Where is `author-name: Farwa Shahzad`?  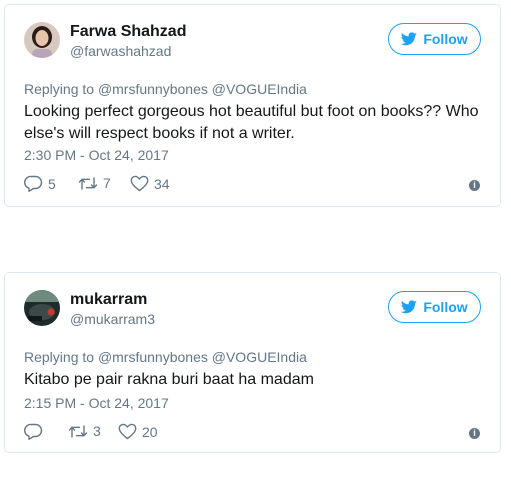
author-name: Farwa Shahzad is located at coordinates (128, 32).